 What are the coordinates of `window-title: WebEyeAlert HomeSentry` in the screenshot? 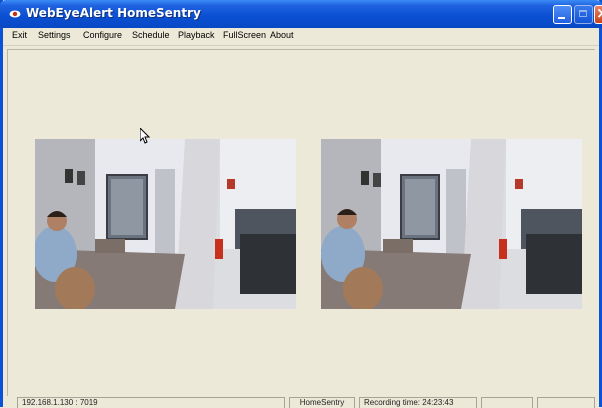 It's located at (113, 13).